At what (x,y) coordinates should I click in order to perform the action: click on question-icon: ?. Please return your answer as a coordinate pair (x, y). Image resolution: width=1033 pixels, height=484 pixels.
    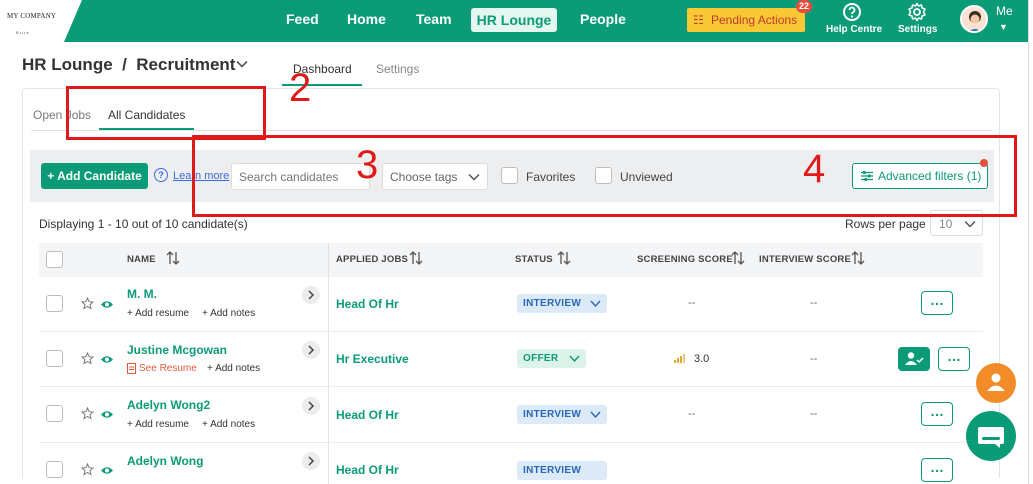
    Looking at the image, I should click on (161, 175).